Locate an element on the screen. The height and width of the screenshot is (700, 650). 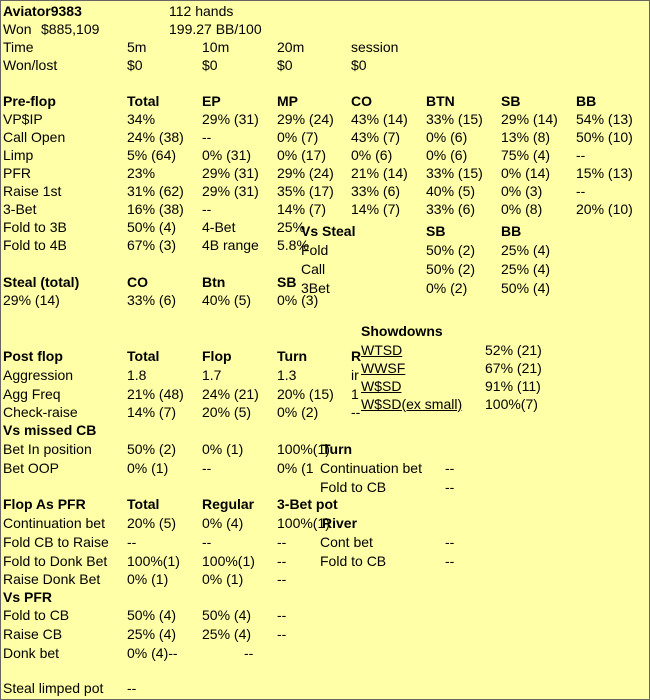
vs-steal-value: 25% (4) is located at coordinates (526, 269).